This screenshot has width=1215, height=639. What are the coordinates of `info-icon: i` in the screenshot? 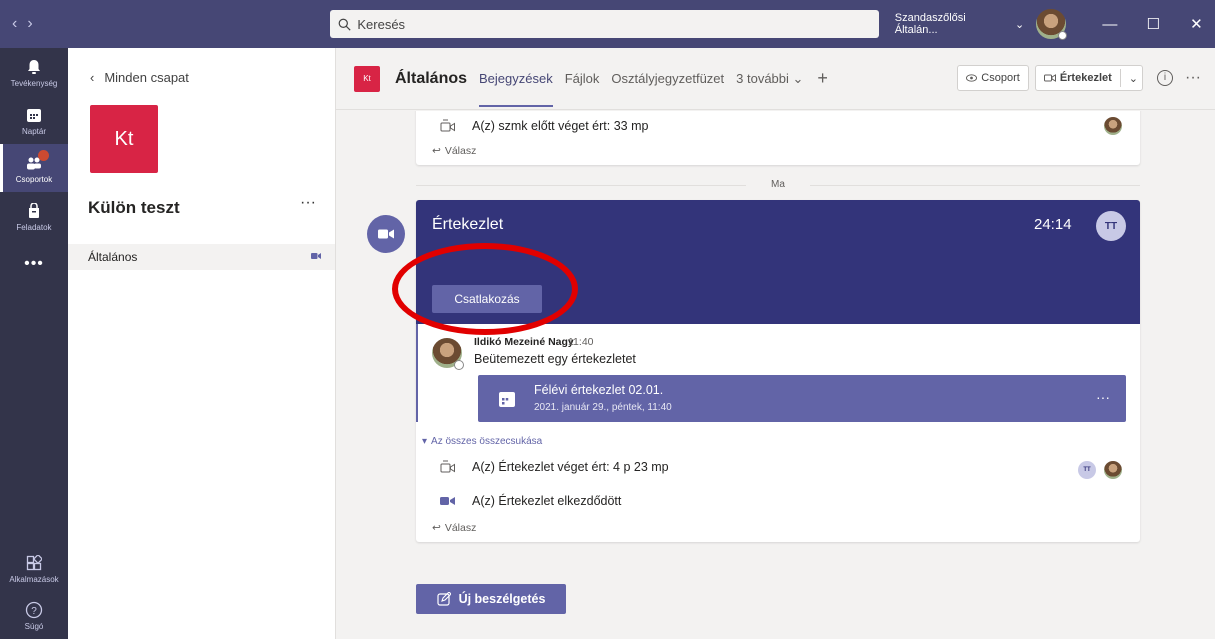 It's located at (1165, 78).